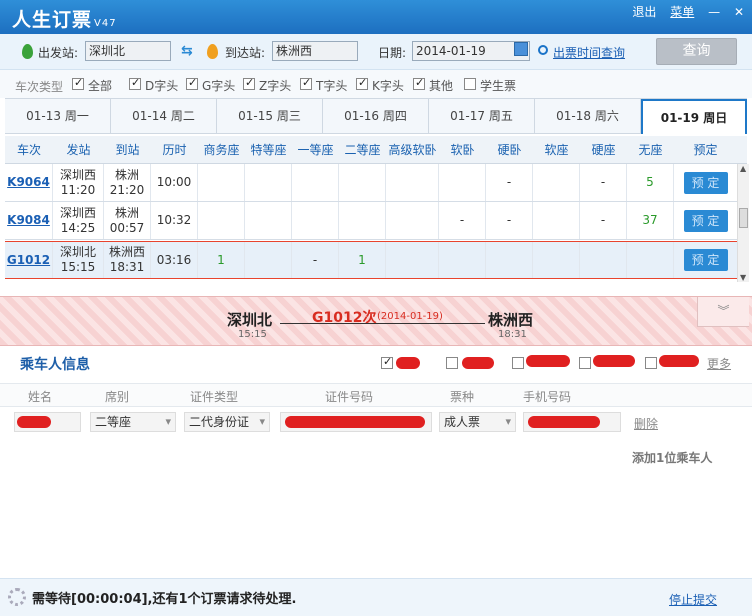  Describe the element at coordinates (227, 422) in the screenshot. I see `id-type-select: 二代身份证` at that location.